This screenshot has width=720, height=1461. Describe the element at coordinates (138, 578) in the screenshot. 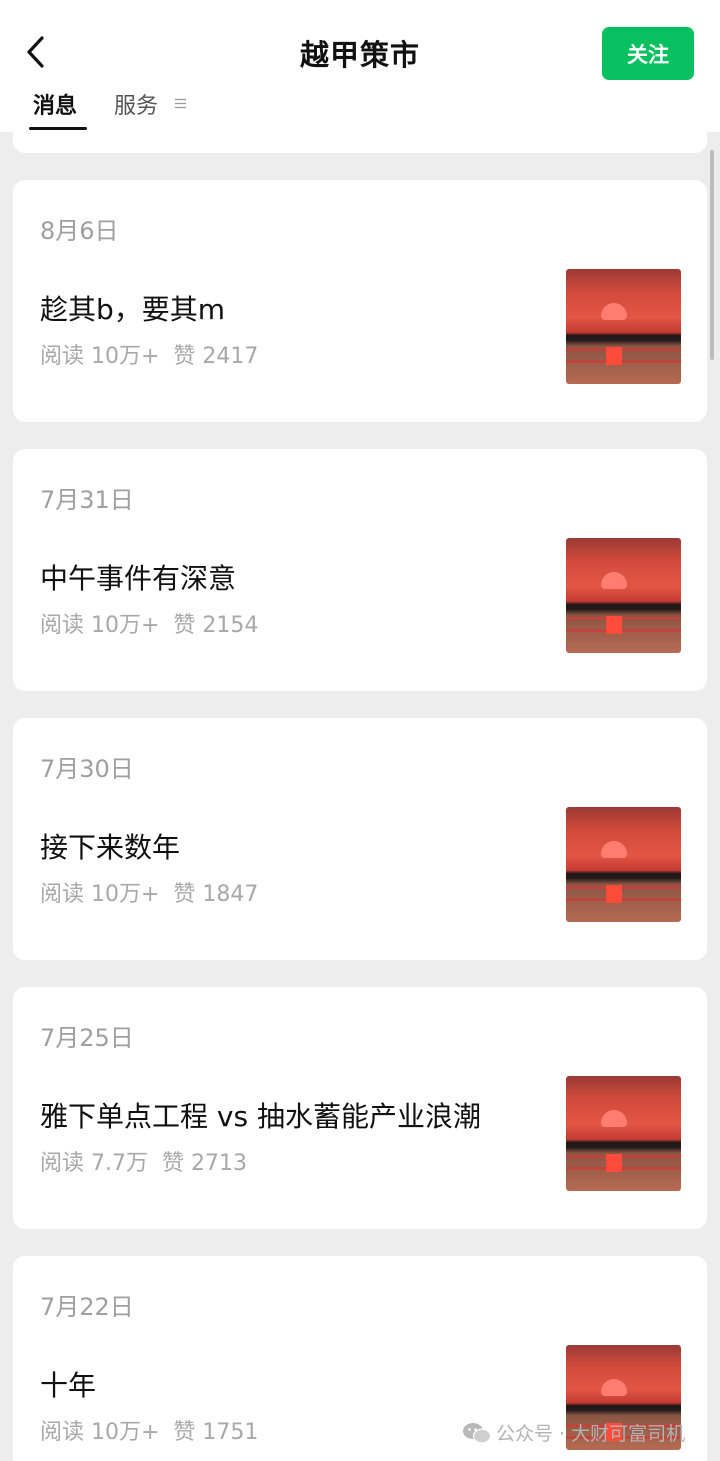

I see `article-title: 中午事件有深意` at that location.